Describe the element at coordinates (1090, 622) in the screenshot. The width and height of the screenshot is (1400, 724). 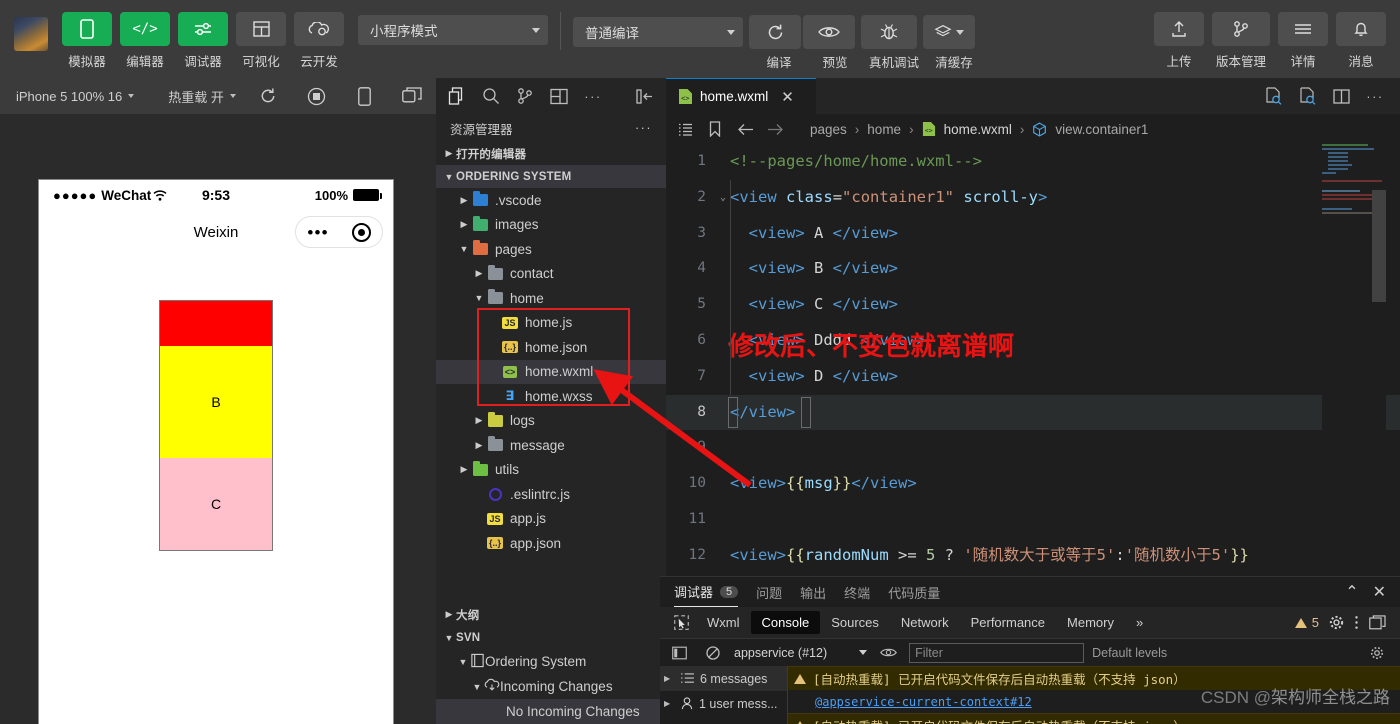
I see `devtools-tab-memory: Memory` at that location.